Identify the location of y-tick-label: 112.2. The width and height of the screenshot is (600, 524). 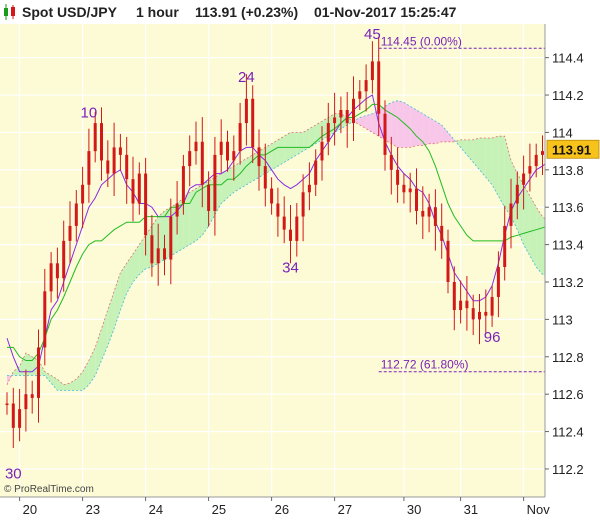
(568, 469).